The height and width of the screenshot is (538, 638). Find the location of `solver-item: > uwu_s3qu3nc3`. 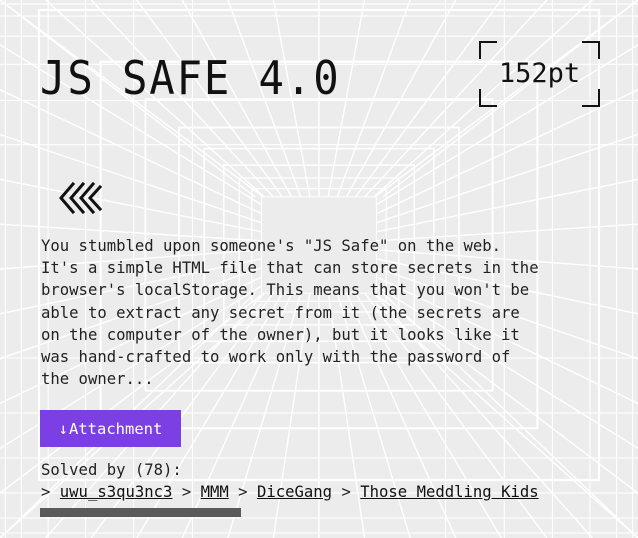

solver-item: > uwu_s3qu3nc3 is located at coordinates (106, 492).